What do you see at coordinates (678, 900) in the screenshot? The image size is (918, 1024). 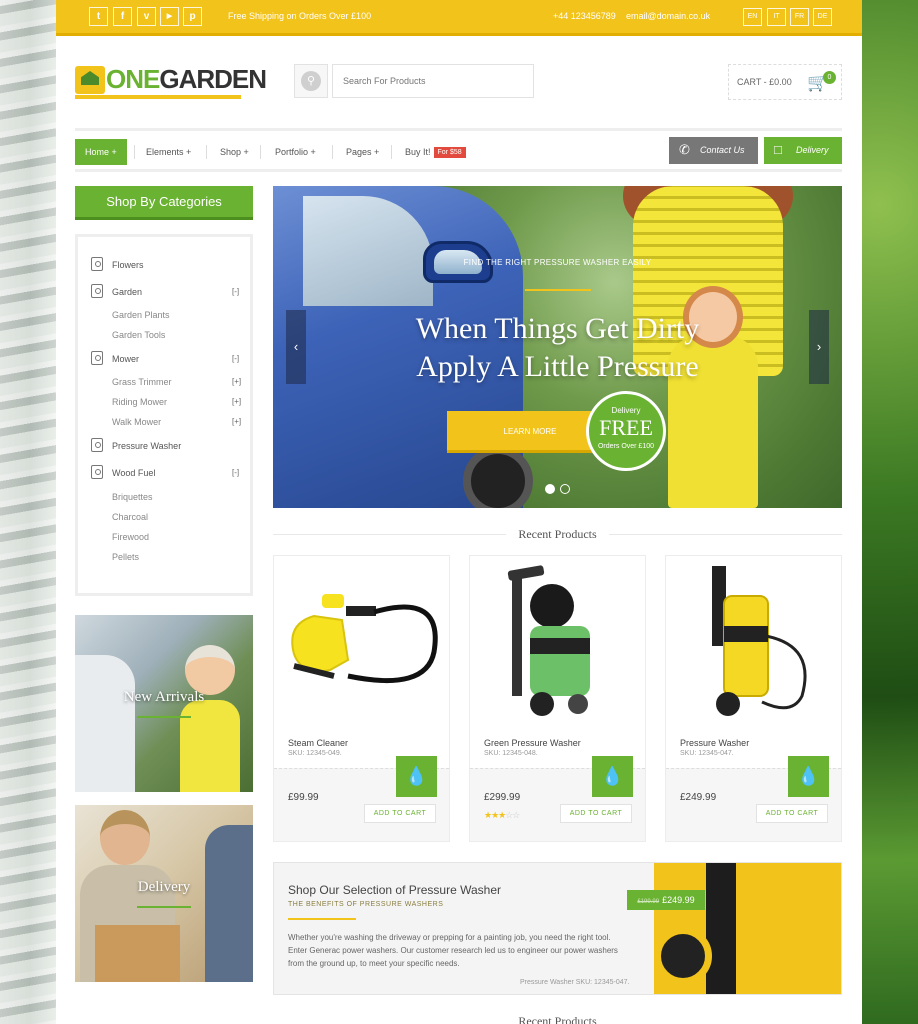 I see `new-price: £249.99` at bounding box center [678, 900].